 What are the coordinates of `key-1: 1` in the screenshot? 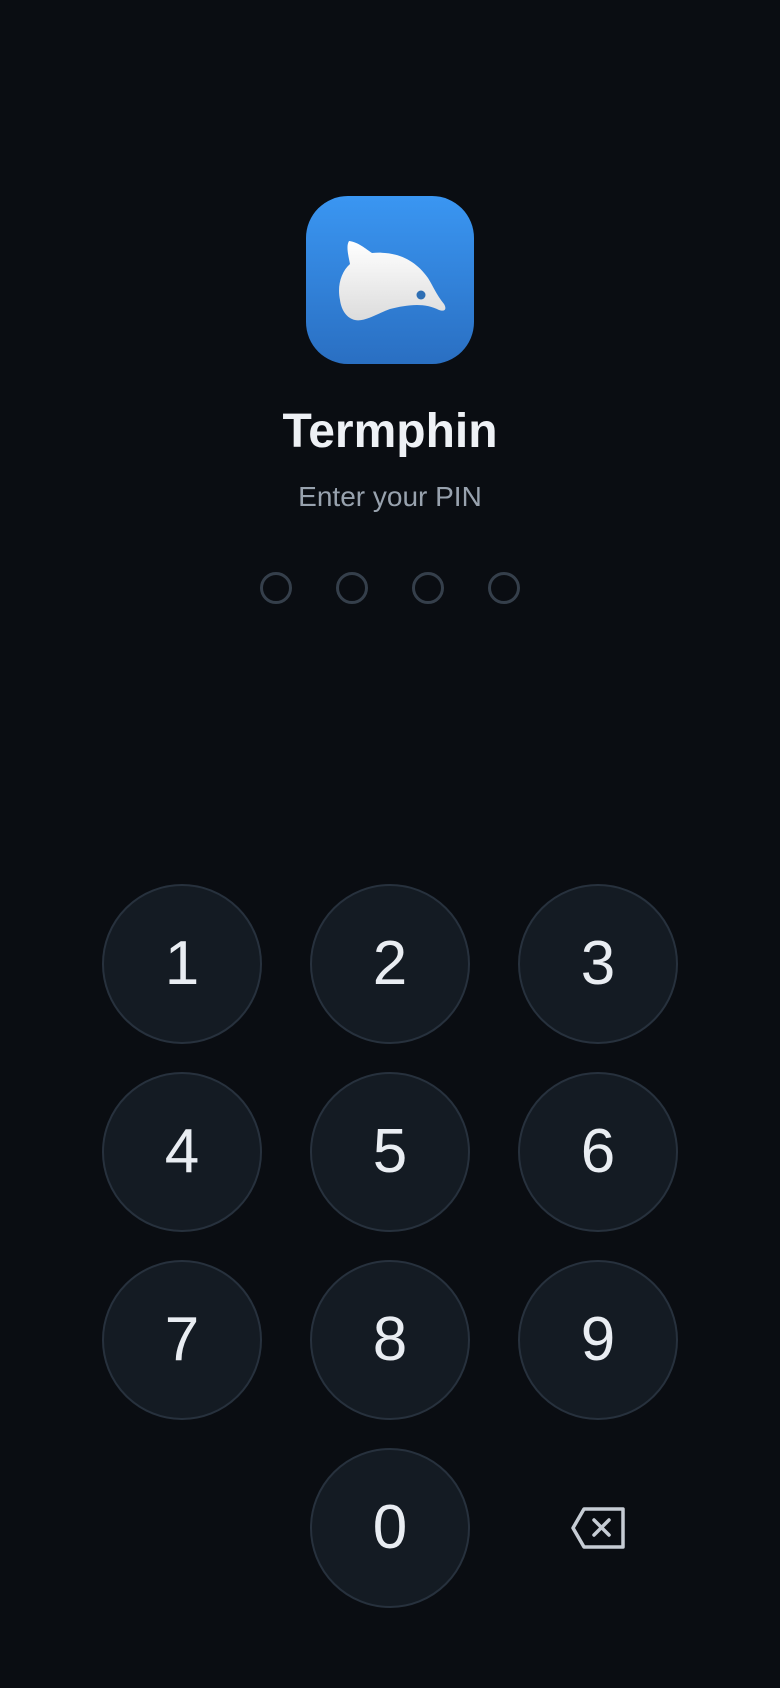 It's located at (182, 964).